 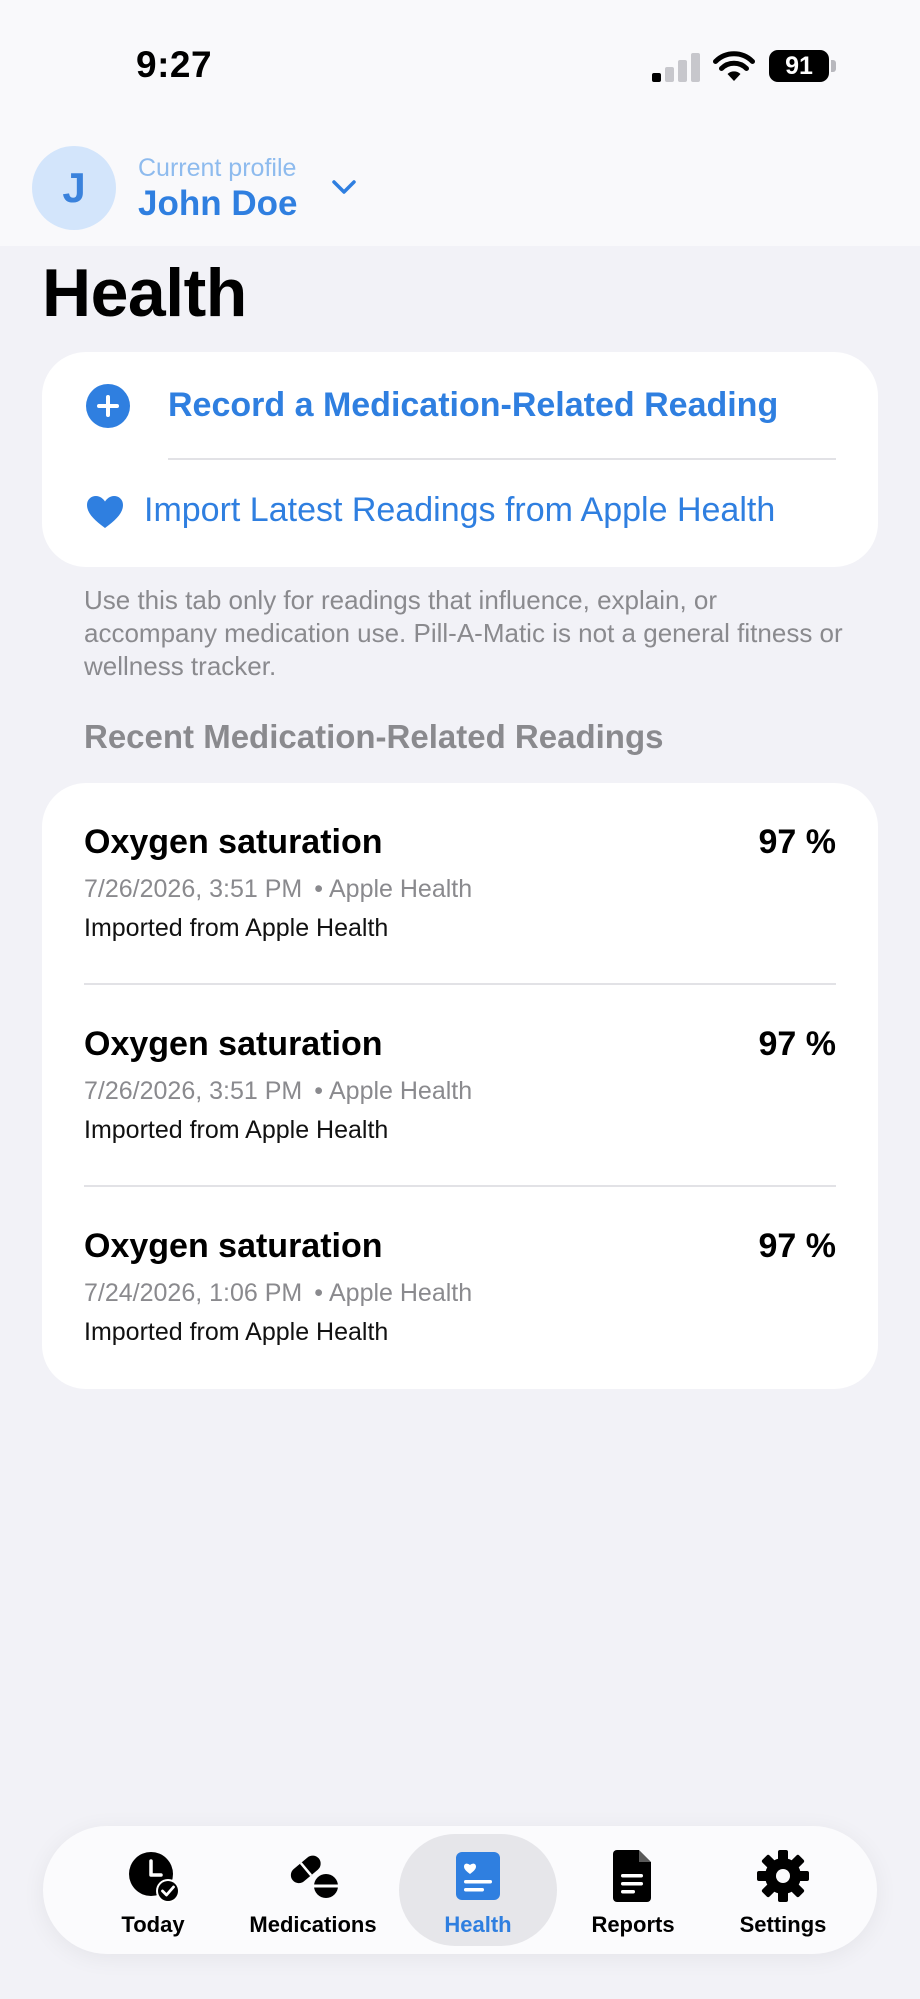 I want to click on chevron-down-icon, so click(x=344, y=187).